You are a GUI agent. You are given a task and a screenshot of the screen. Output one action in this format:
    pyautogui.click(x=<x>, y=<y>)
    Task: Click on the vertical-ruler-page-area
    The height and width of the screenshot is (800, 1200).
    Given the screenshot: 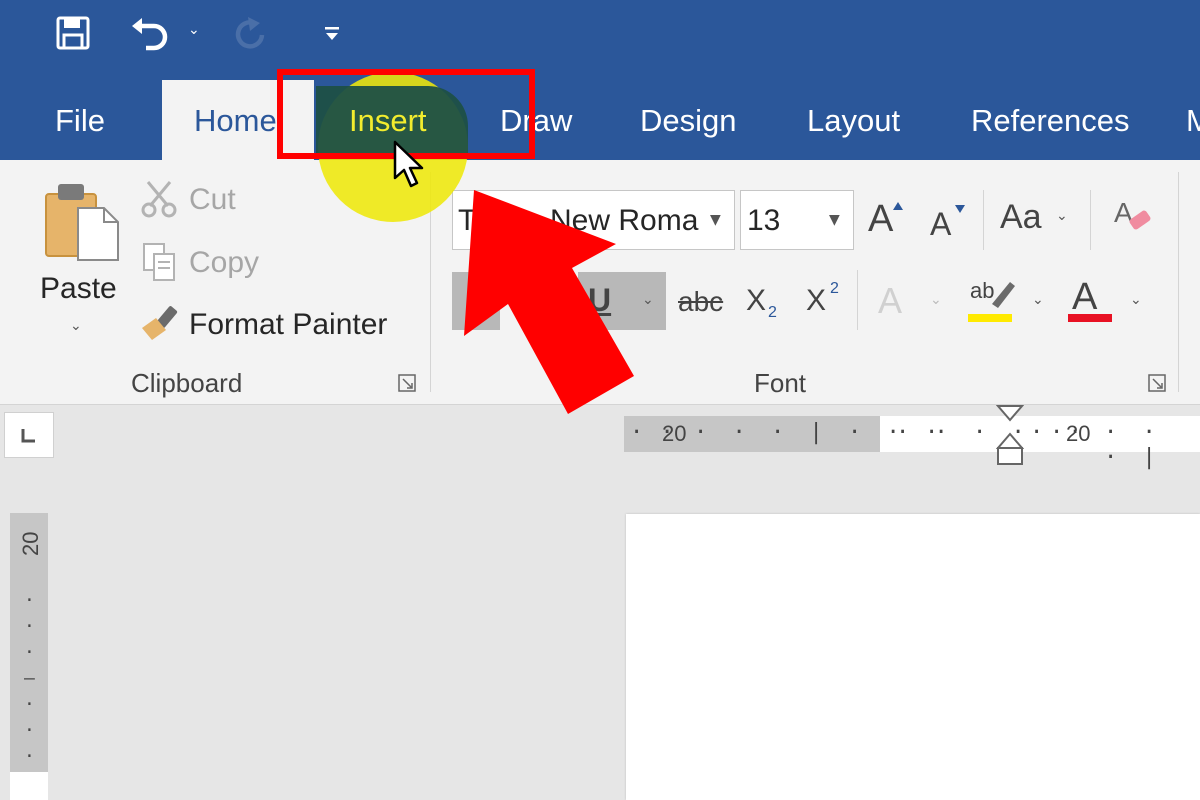 What is the action you would take?
    pyautogui.click(x=29, y=786)
    